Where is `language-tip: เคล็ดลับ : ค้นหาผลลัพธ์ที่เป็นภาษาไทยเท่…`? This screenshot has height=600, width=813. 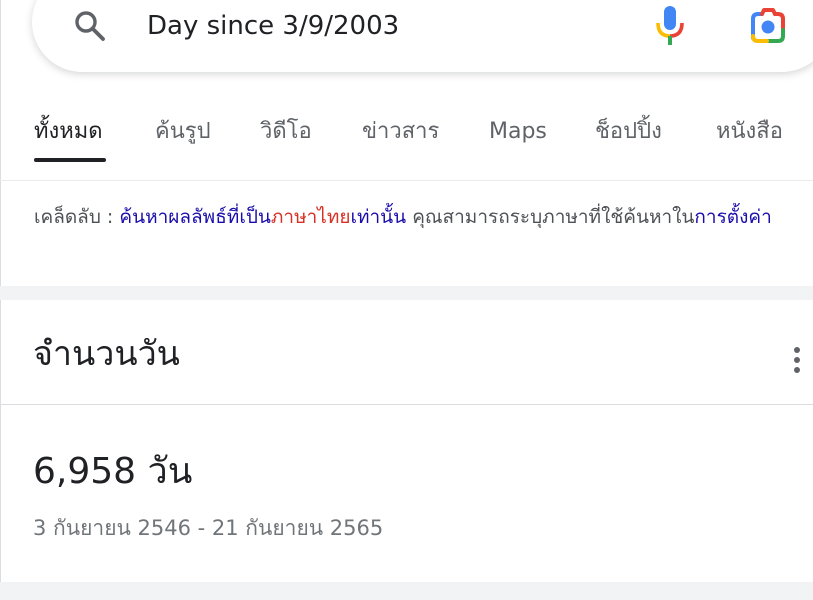 language-tip: เคล็ดลับ : ค้นหาผลลัพธ์ที่เป็นภาษาไทยเท่… is located at coordinates (423, 217).